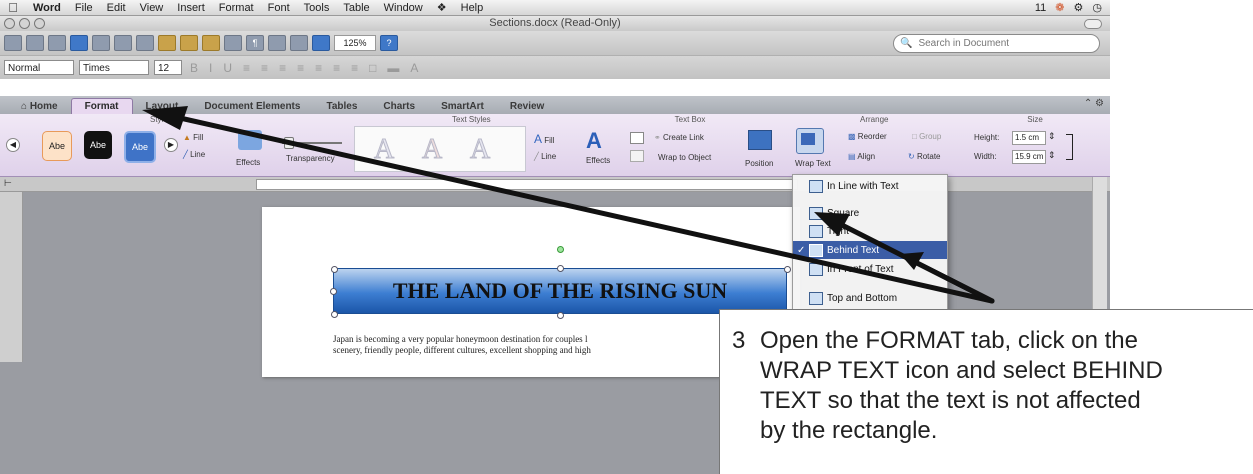  What do you see at coordinates (953, 281) in the screenshot?
I see `arrow-to-behind-text` at bounding box center [953, 281].